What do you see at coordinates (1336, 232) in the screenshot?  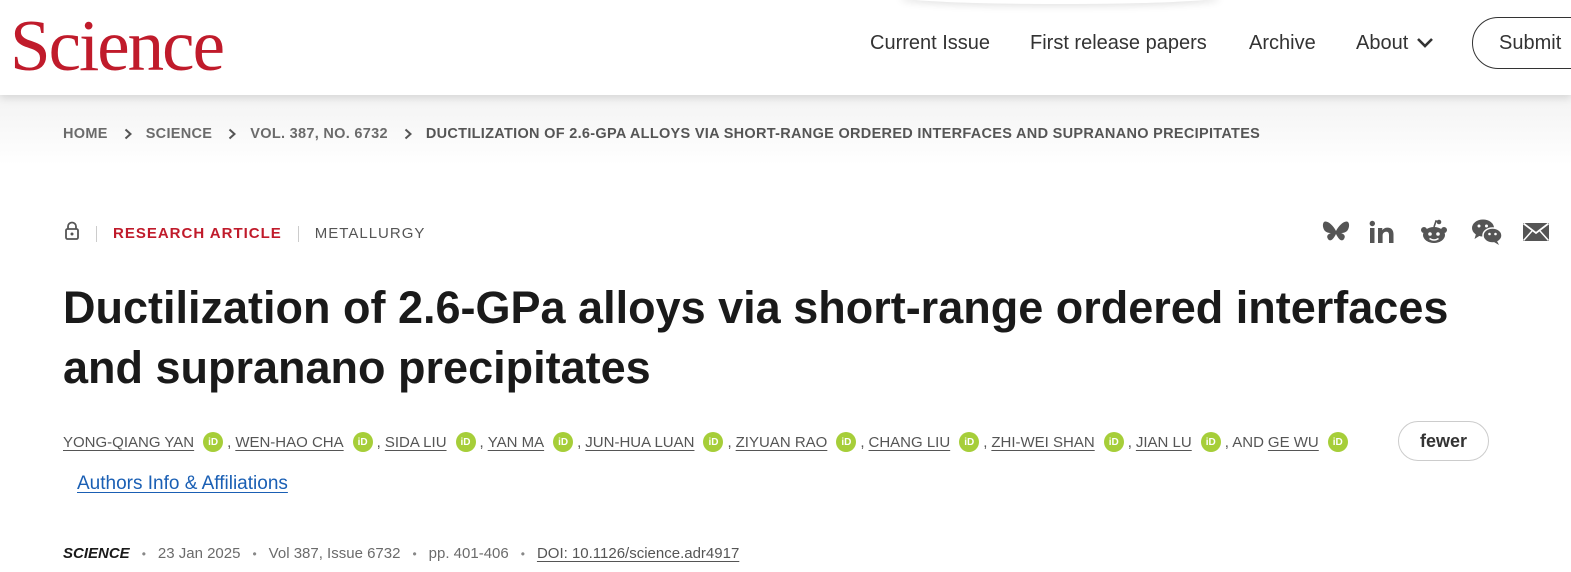 I see `bluesky-icon` at bounding box center [1336, 232].